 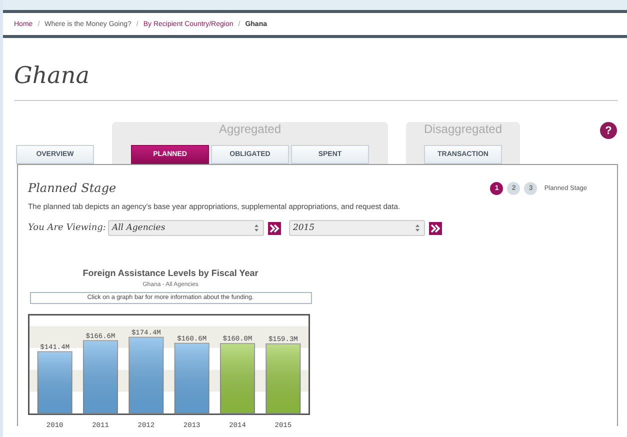 What do you see at coordinates (72, 188) in the screenshot?
I see `section-title: Planned Stage` at bounding box center [72, 188].